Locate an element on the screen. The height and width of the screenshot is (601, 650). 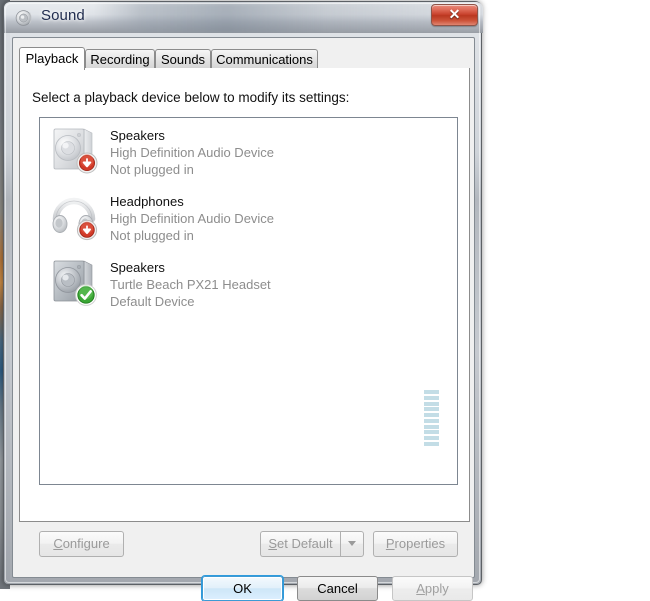
configure-button: Configure is located at coordinates (81, 544).